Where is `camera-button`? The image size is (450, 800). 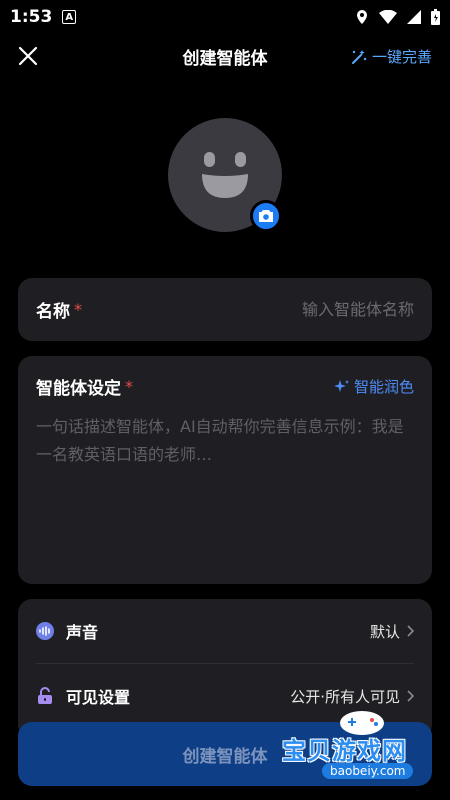 camera-button is located at coordinates (266, 216).